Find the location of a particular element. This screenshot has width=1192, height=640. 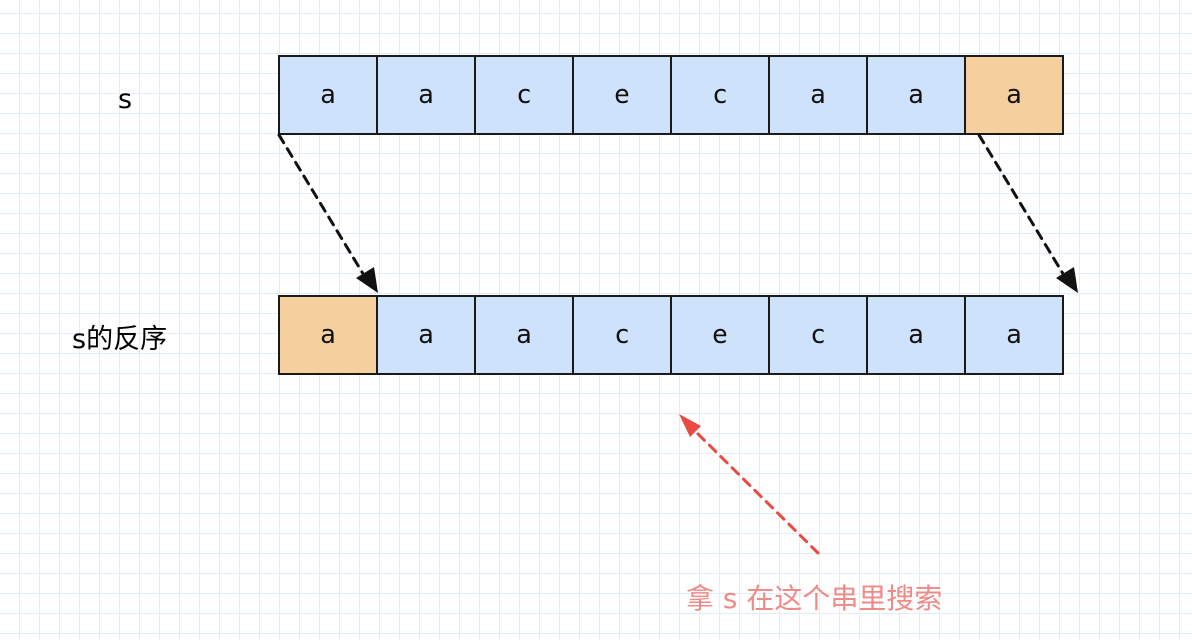

label-s: s is located at coordinates (125, 99).